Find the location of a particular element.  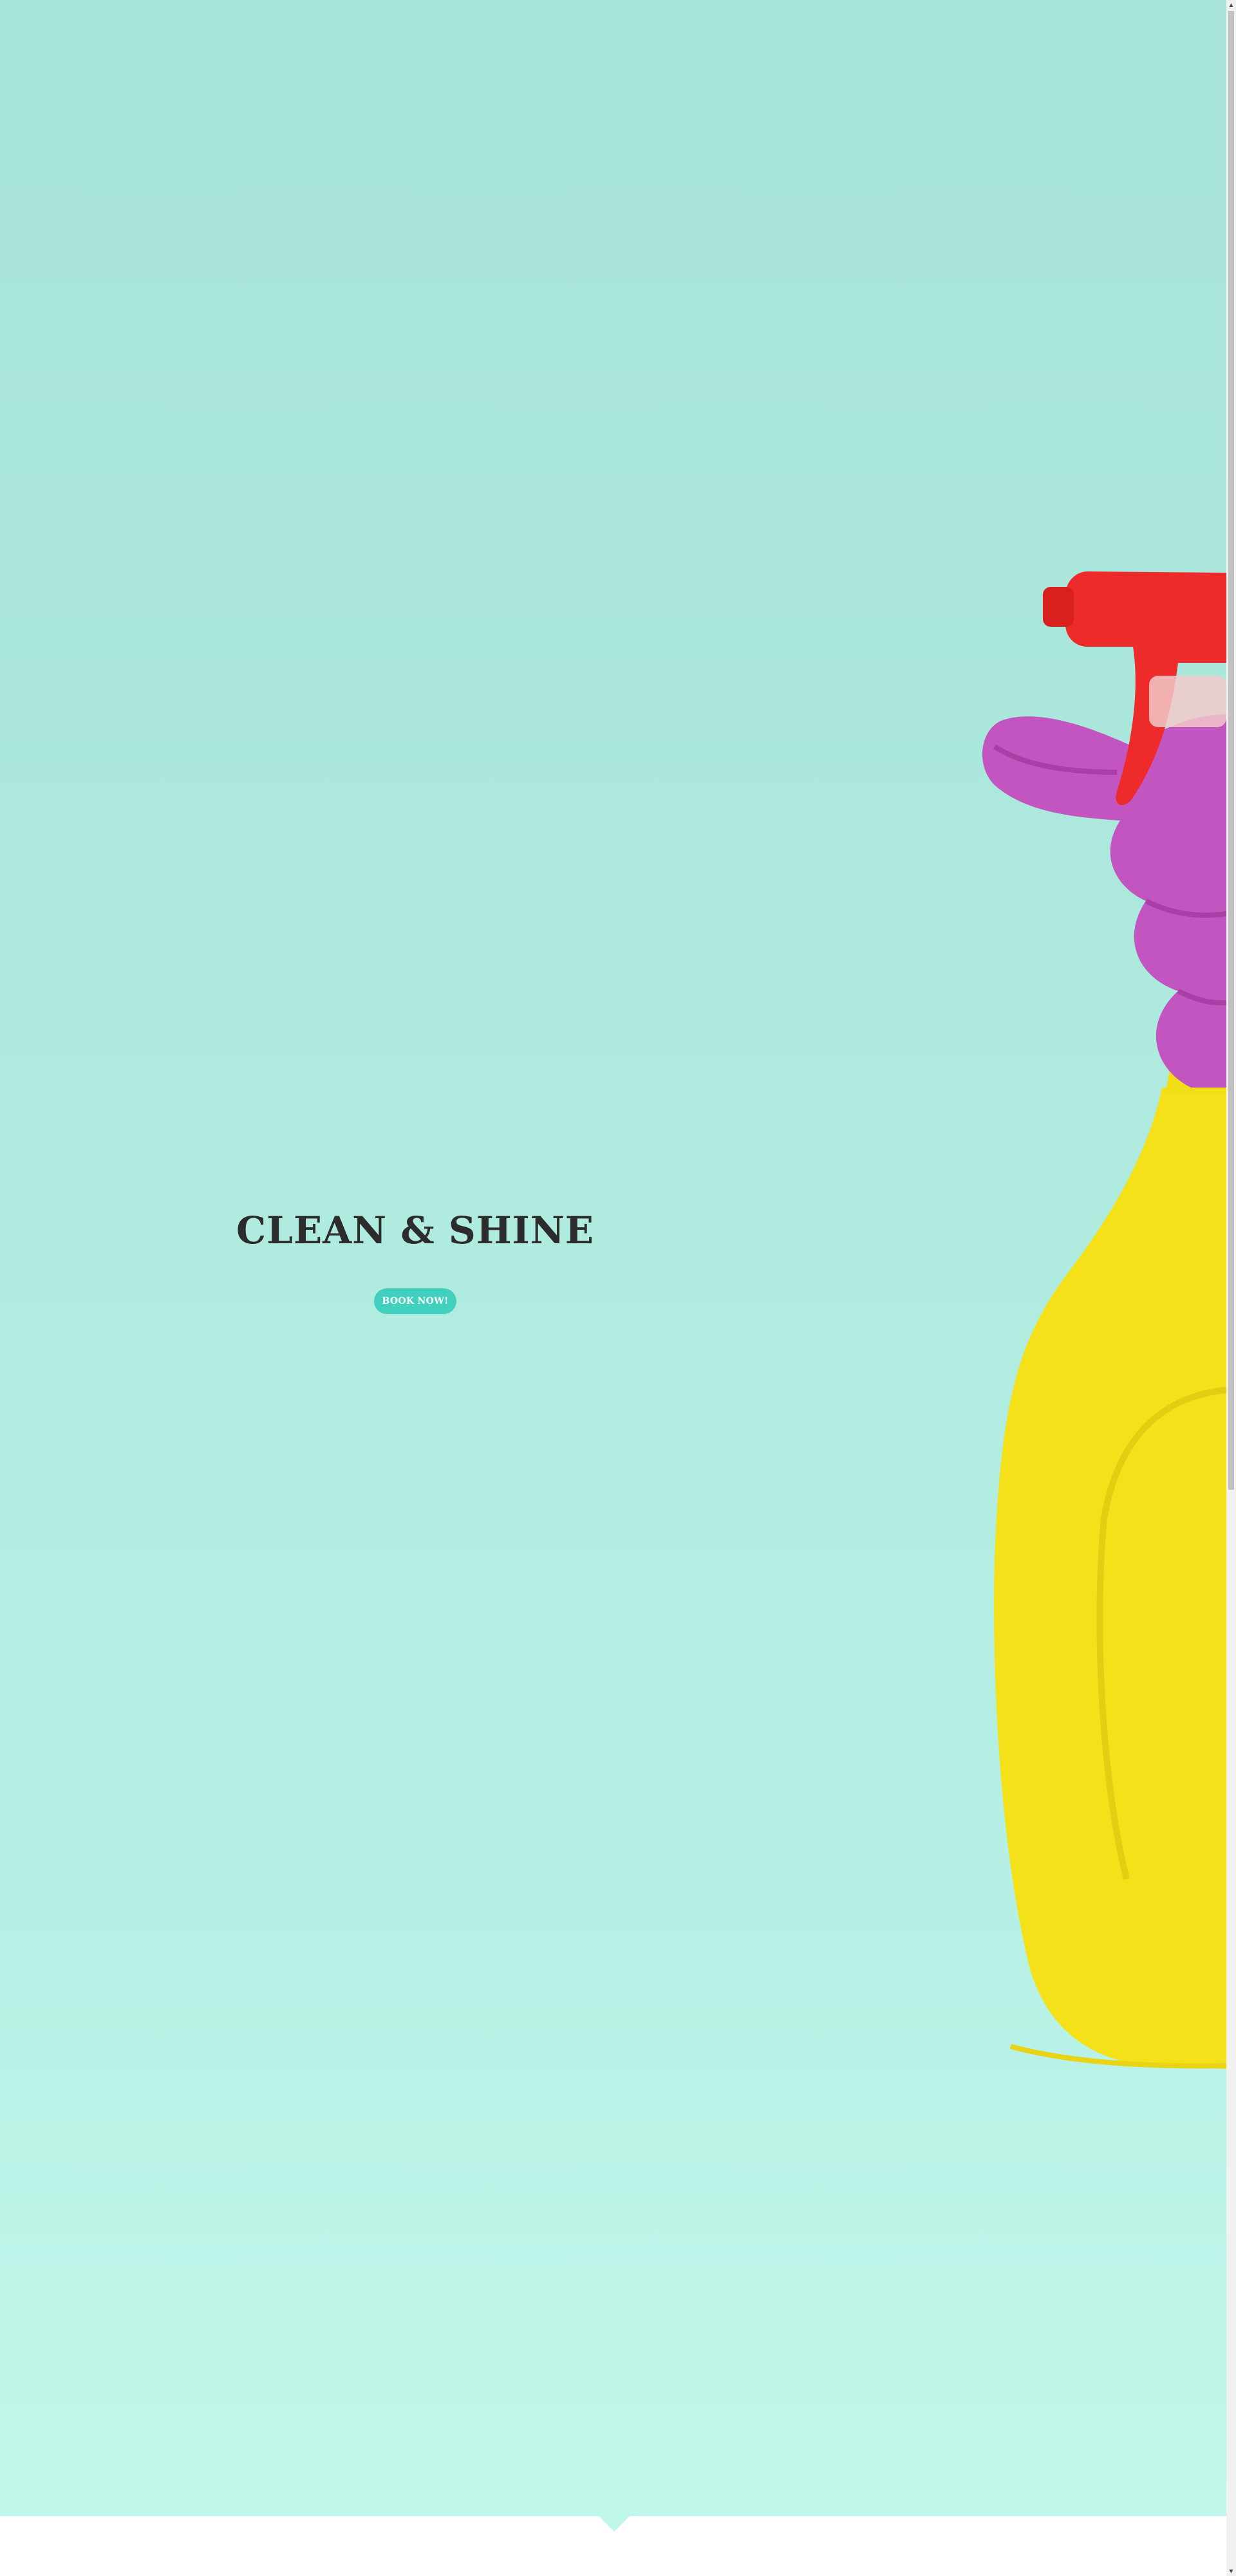

section-divider-arrow is located at coordinates (614, 2523).